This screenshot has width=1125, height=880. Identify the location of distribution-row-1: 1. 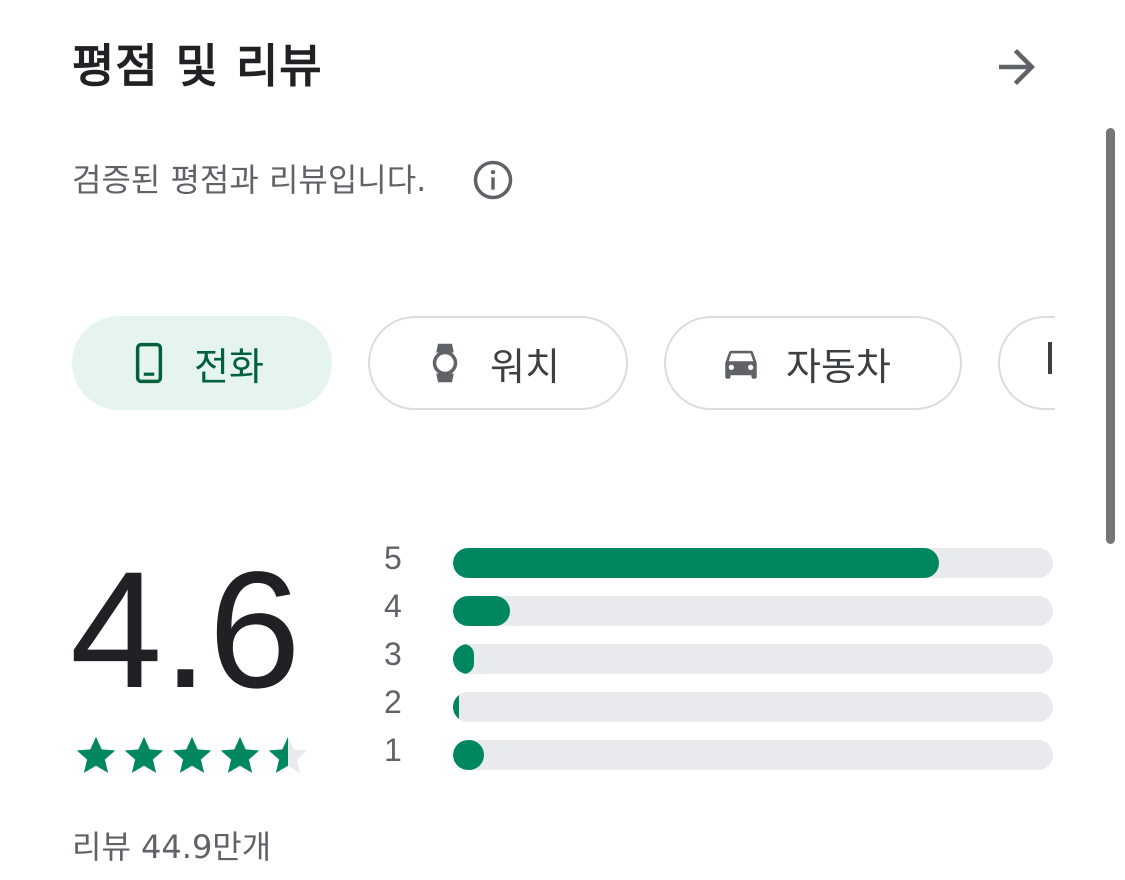
(719, 752).